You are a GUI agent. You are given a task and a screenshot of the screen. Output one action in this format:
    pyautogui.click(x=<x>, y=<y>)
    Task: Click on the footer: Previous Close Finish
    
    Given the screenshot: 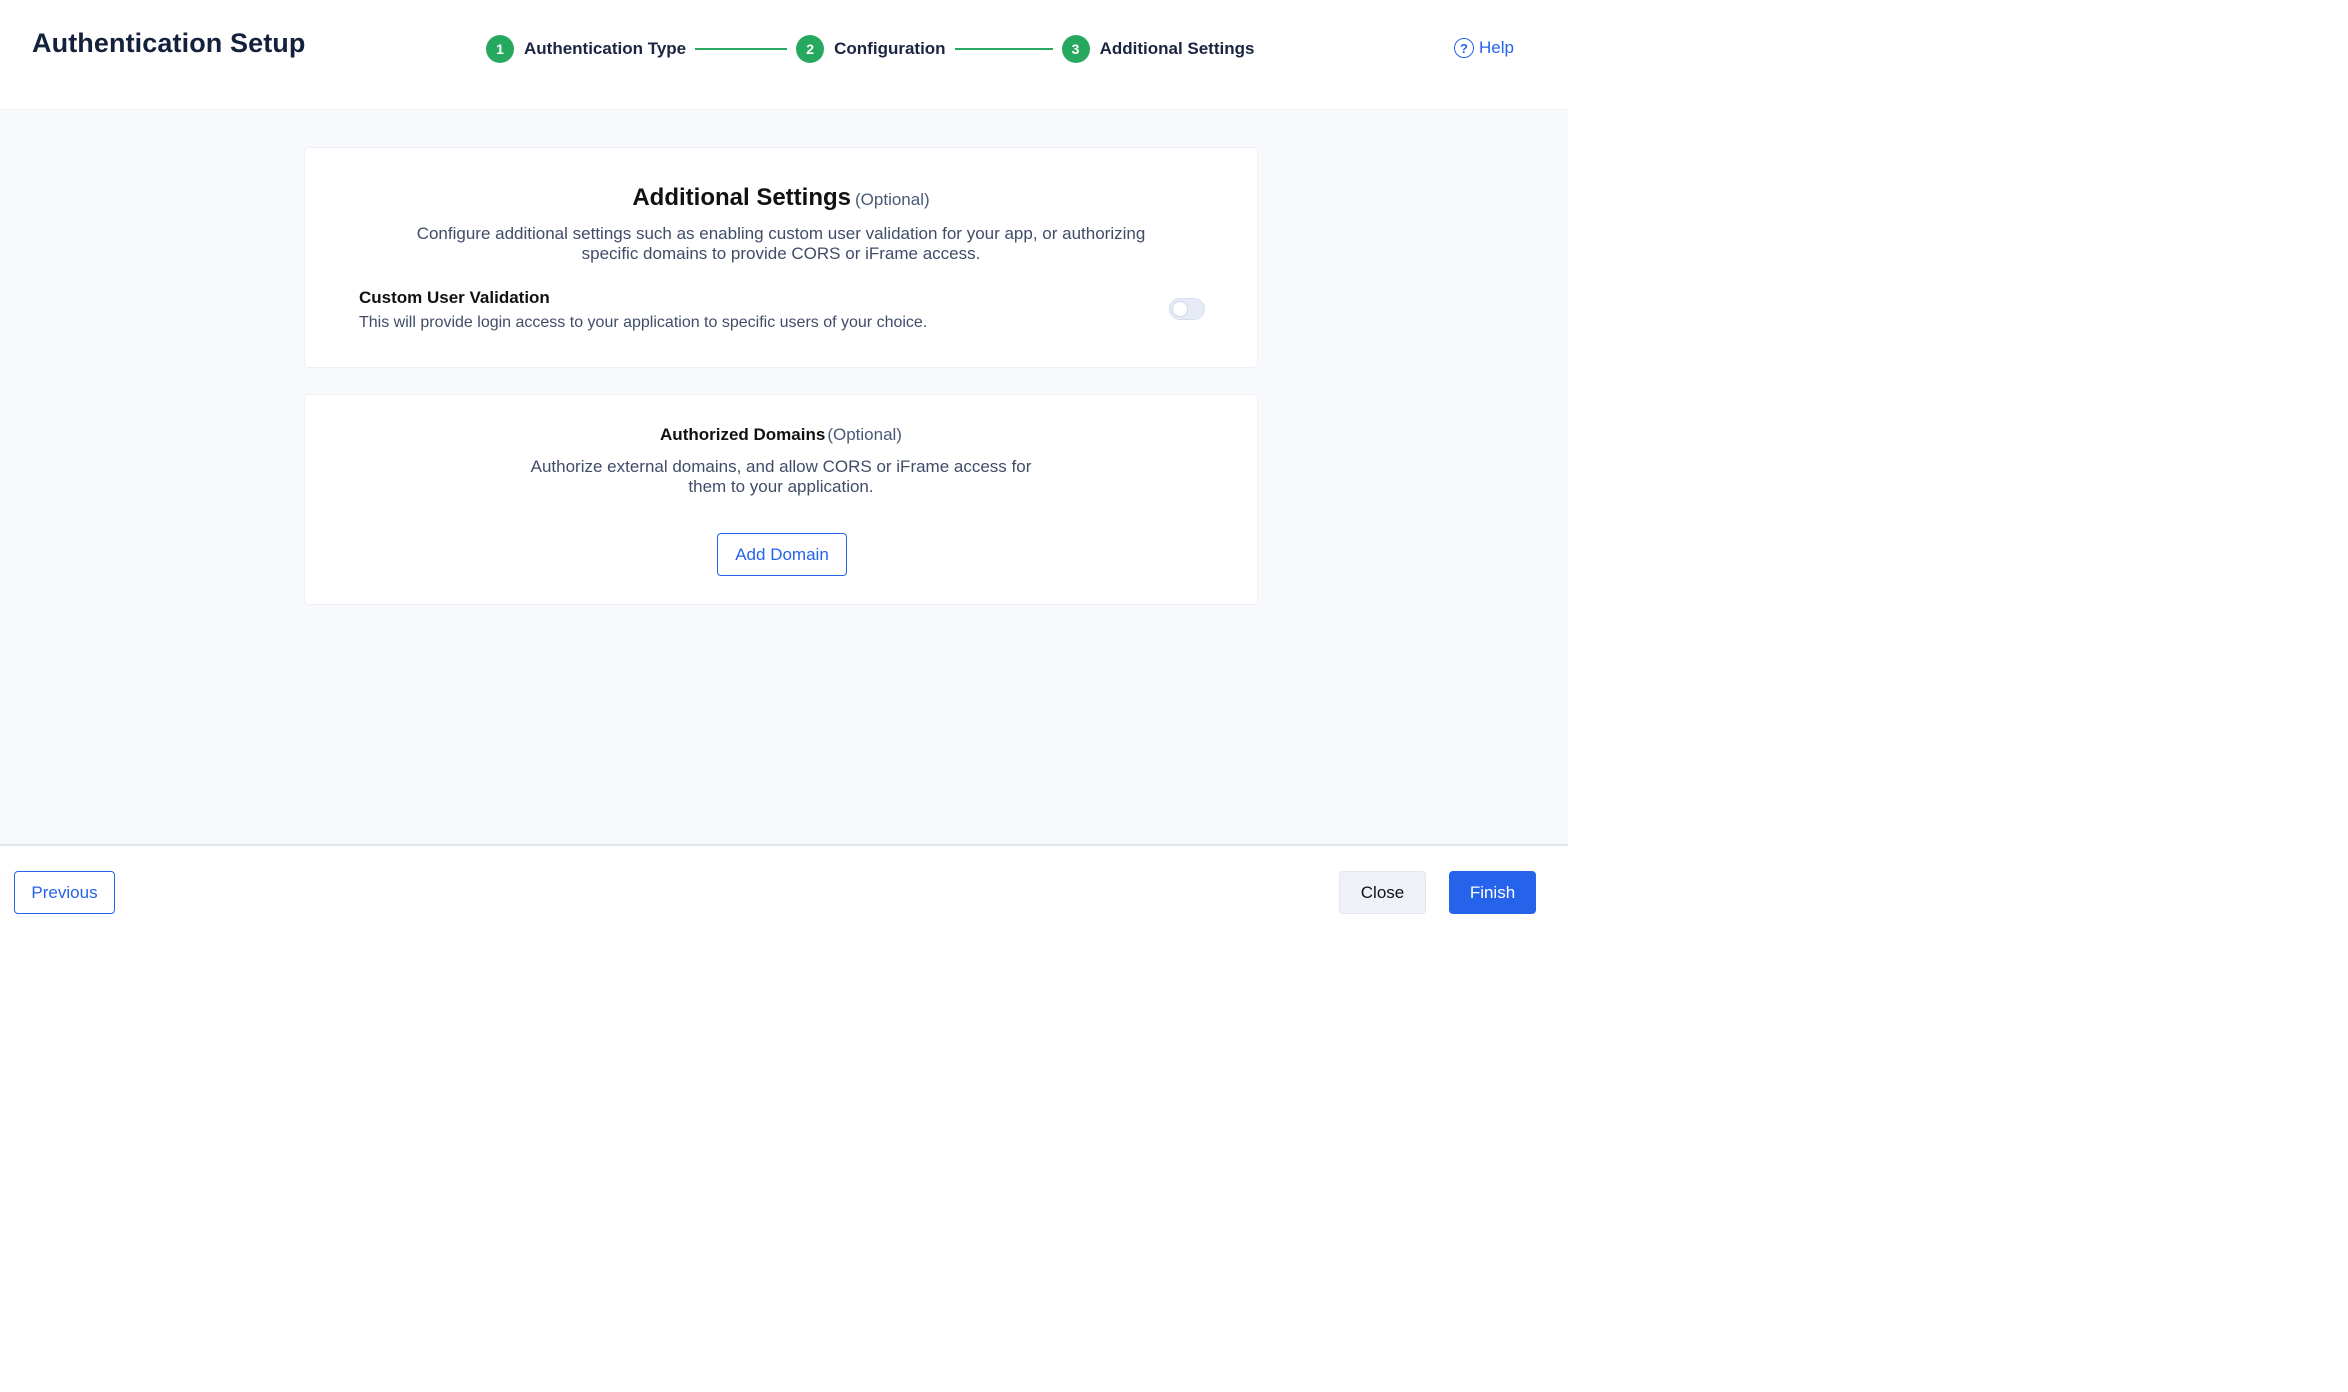 What is the action you would take?
    pyautogui.click(x=784, y=886)
    